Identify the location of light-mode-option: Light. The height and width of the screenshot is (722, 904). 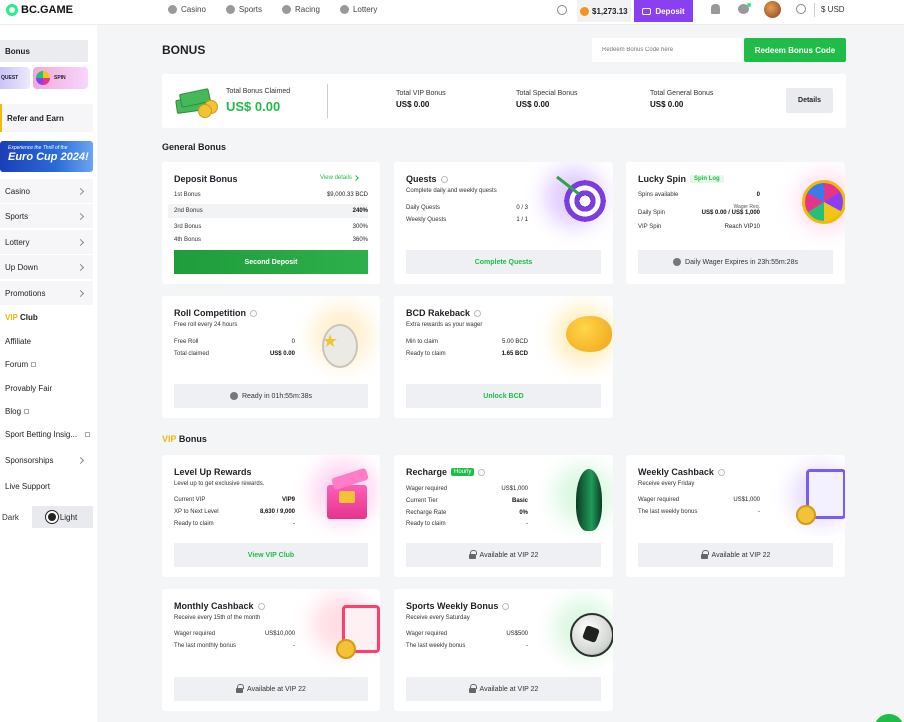
(62, 517).